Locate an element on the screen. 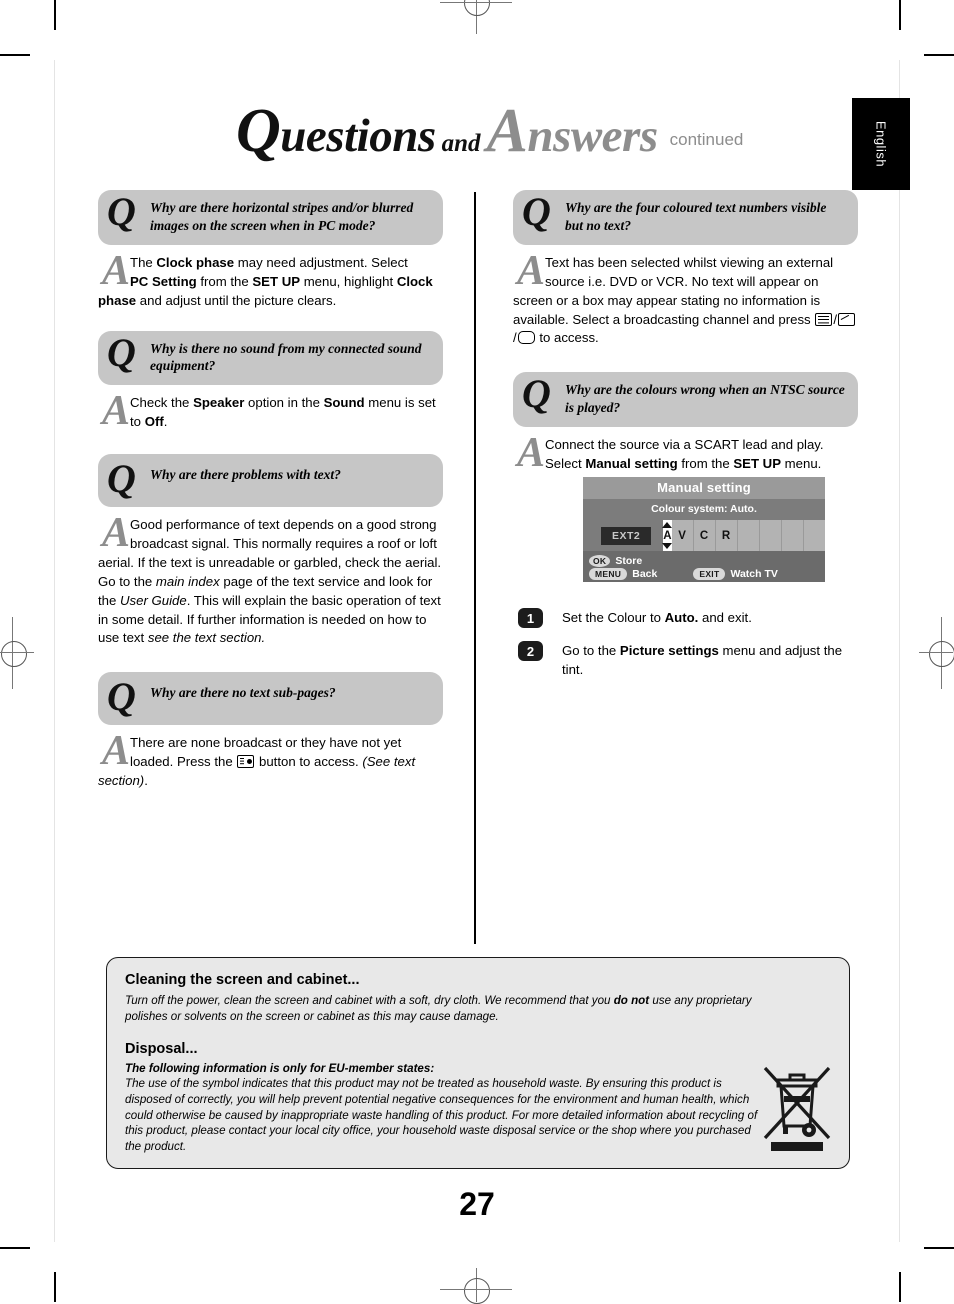 This screenshot has width=954, height=1304. registration-mark-bottom is located at coordinates (477, 1291).